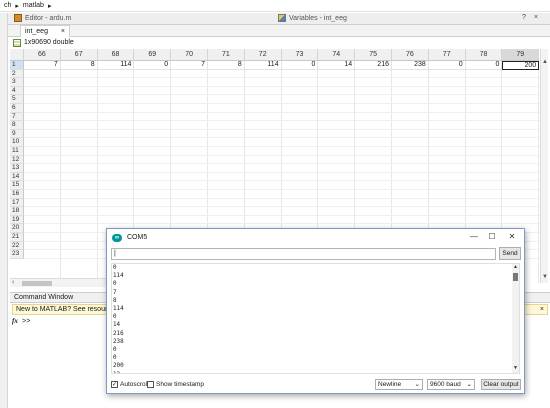 The width and height of the screenshot is (550, 408). Describe the element at coordinates (515, 318) in the screenshot. I see `output-scrollbar: ▲ ▼` at that location.